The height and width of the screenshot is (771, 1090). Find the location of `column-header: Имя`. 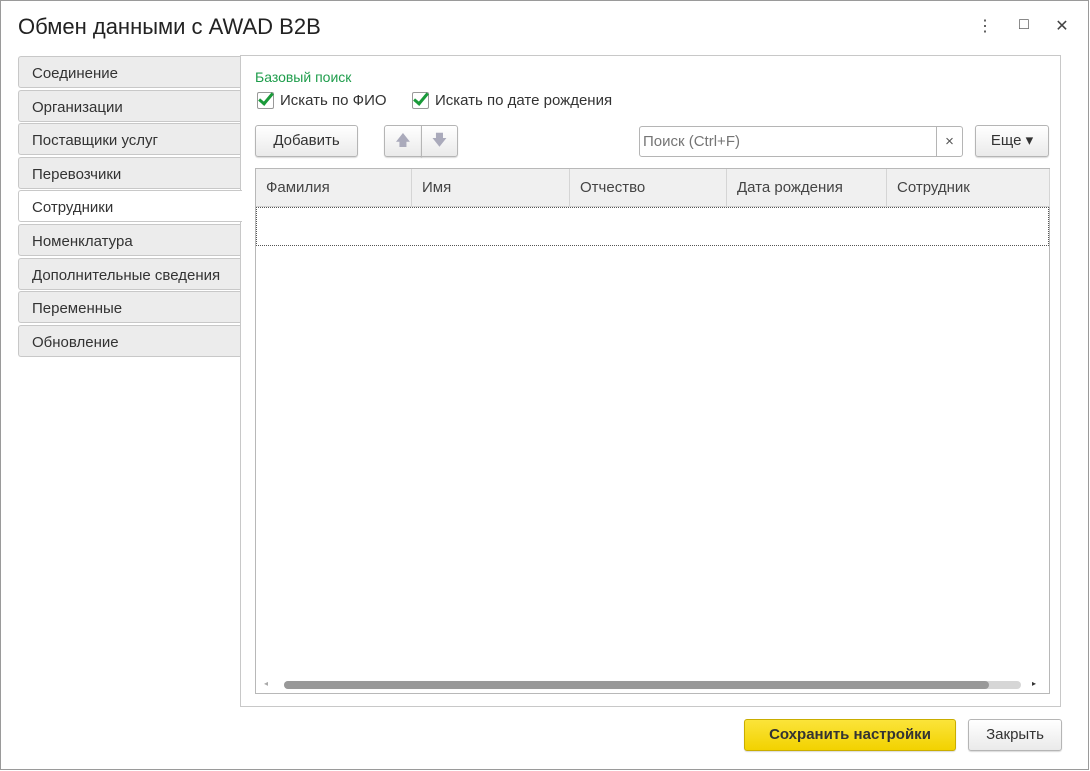

column-header: Имя is located at coordinates (491, 188).